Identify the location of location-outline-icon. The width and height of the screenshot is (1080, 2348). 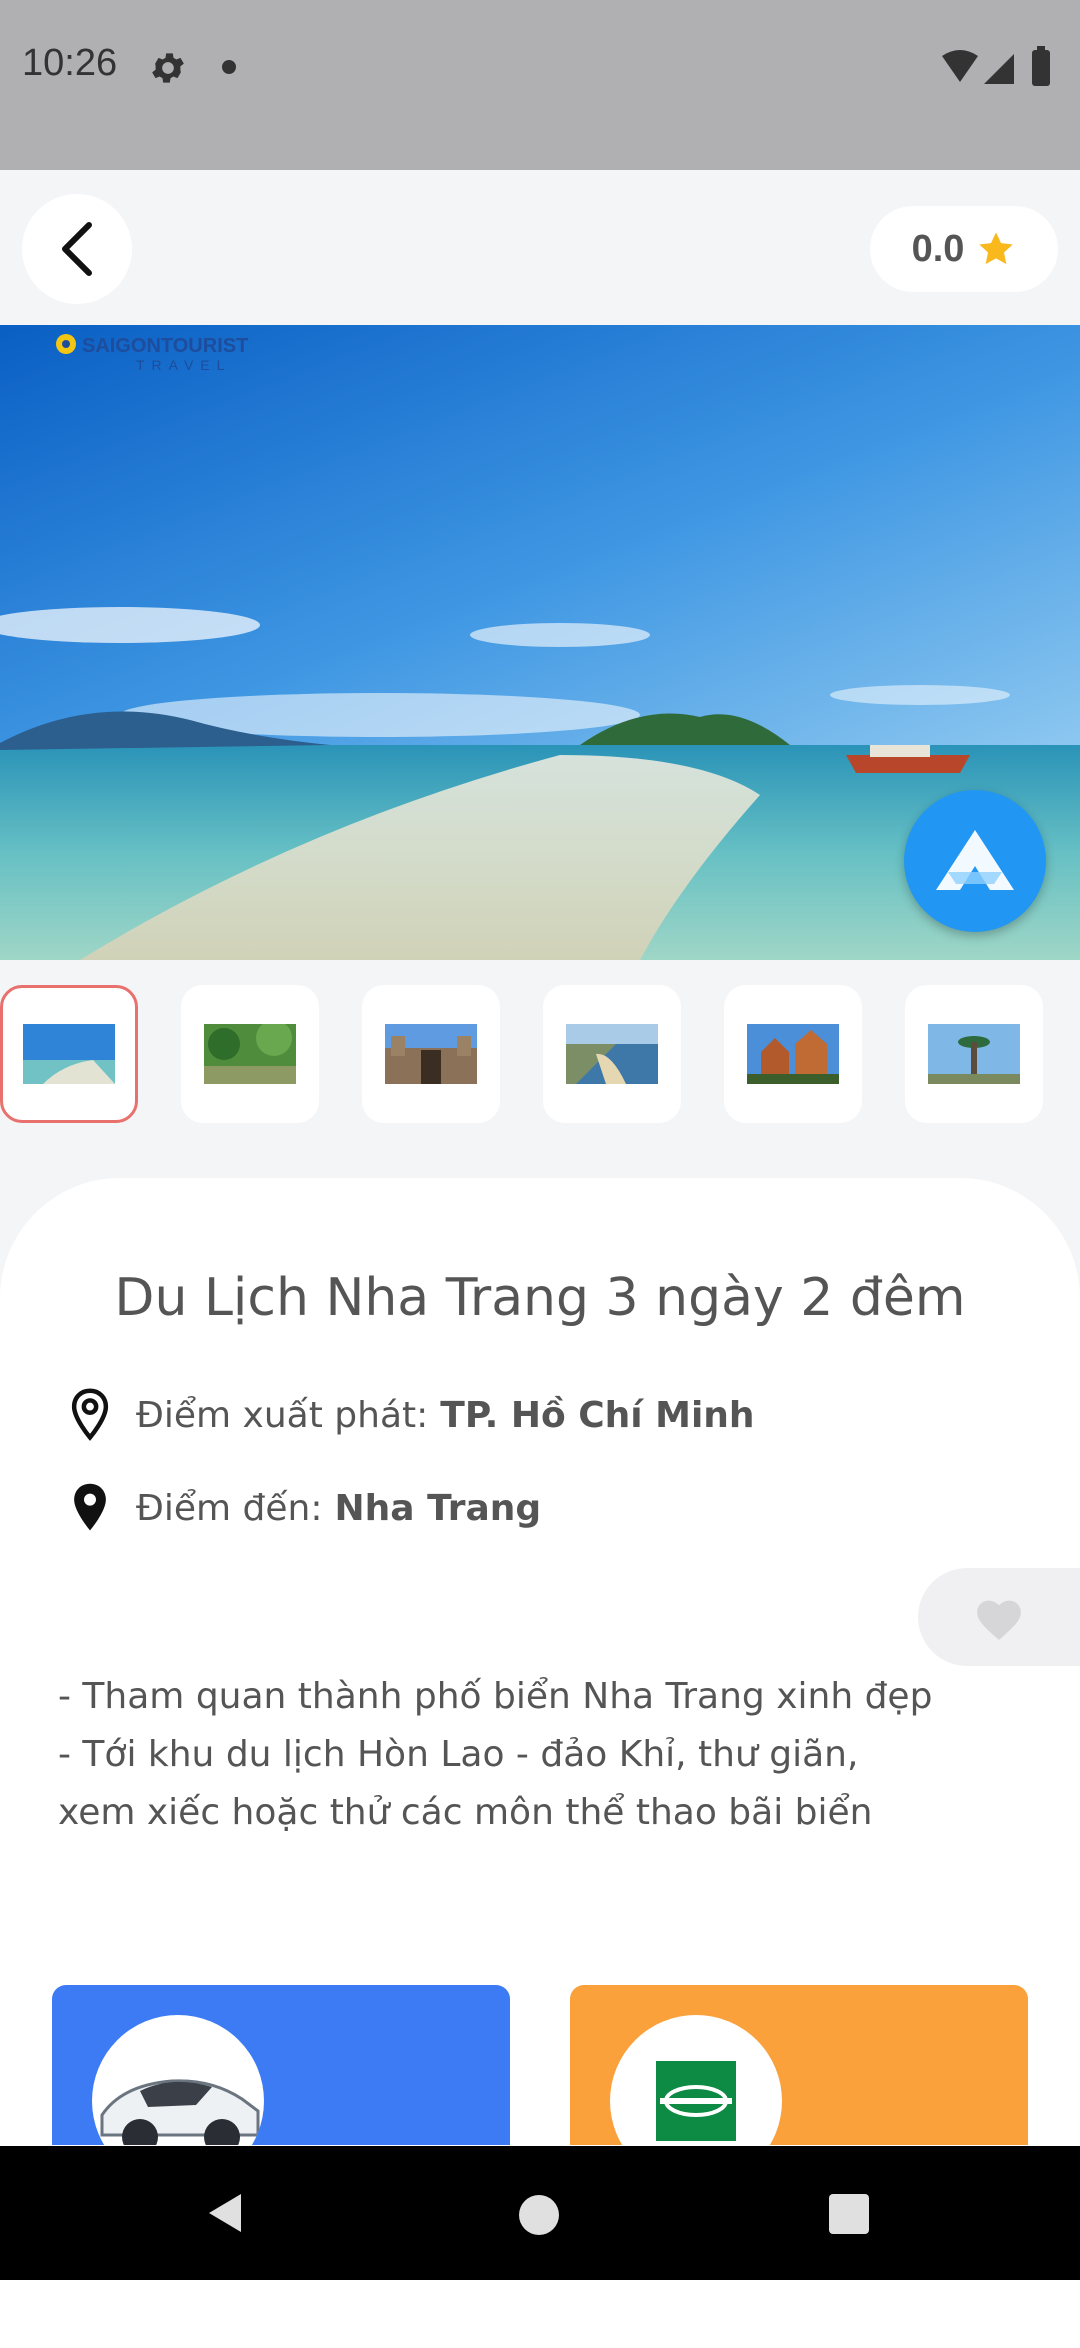
(90, 1415).